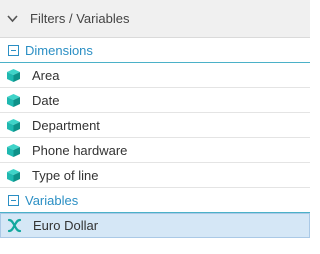  I want to click on dimension-label: Area, so click(46, 75).